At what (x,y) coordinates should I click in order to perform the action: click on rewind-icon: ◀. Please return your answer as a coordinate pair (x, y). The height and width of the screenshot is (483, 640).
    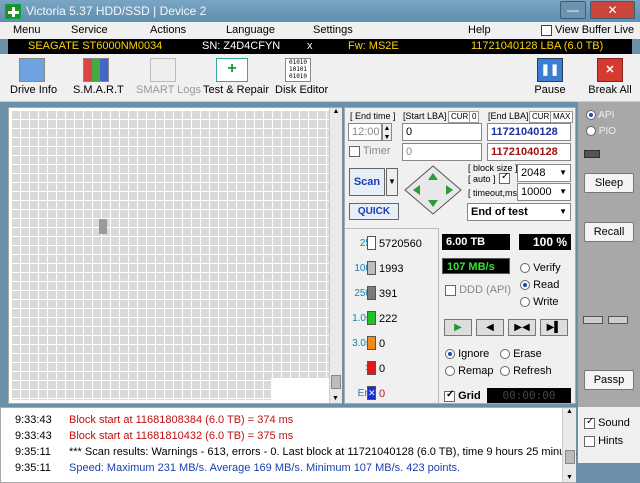
    Looking at the image, I should click on (490, 327).